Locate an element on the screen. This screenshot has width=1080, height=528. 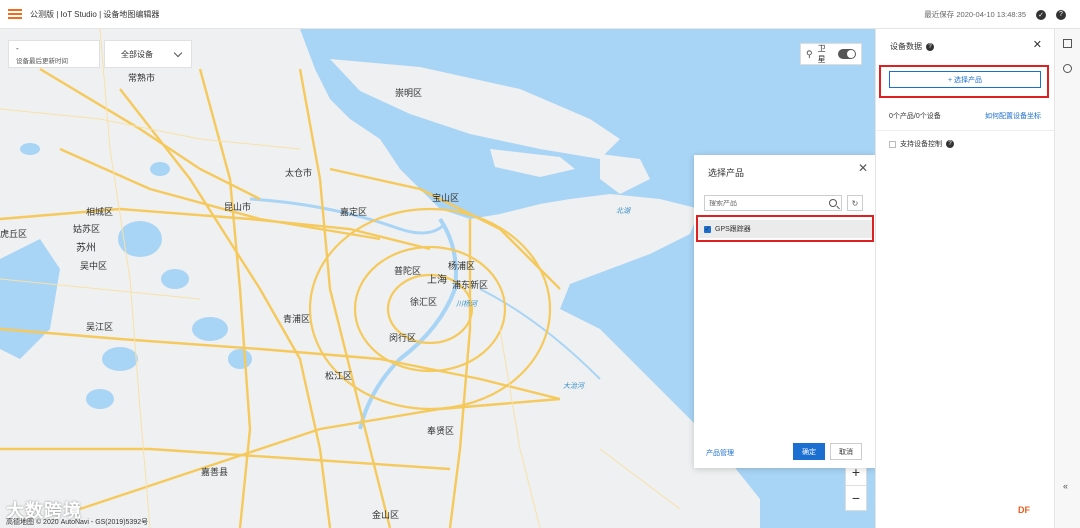
map-label: 宝山区 is located at coordinates (446, 198).